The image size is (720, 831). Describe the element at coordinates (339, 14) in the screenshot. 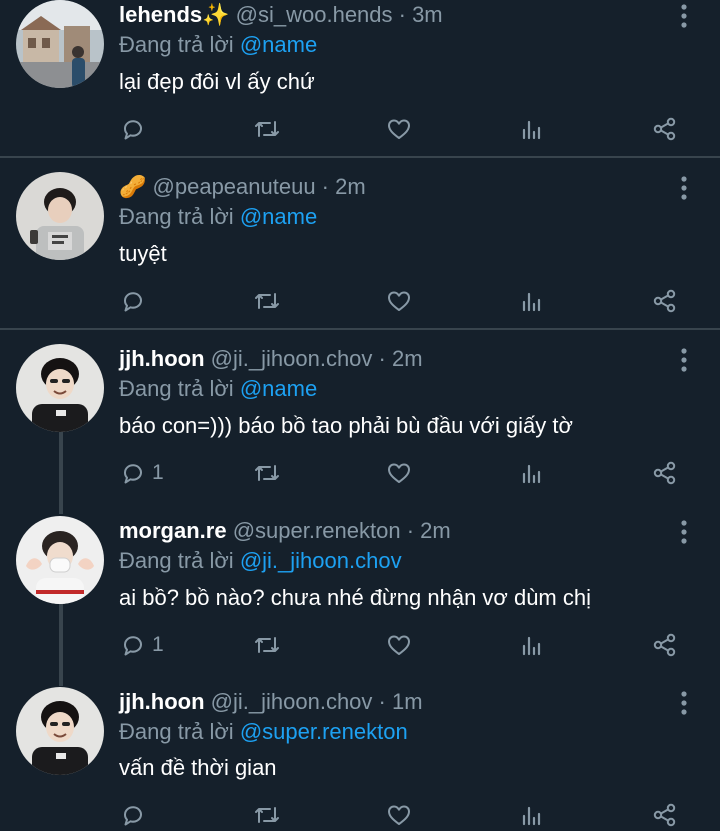

I see `handle-and-time: @si_woo.hends · 3m` at that location.